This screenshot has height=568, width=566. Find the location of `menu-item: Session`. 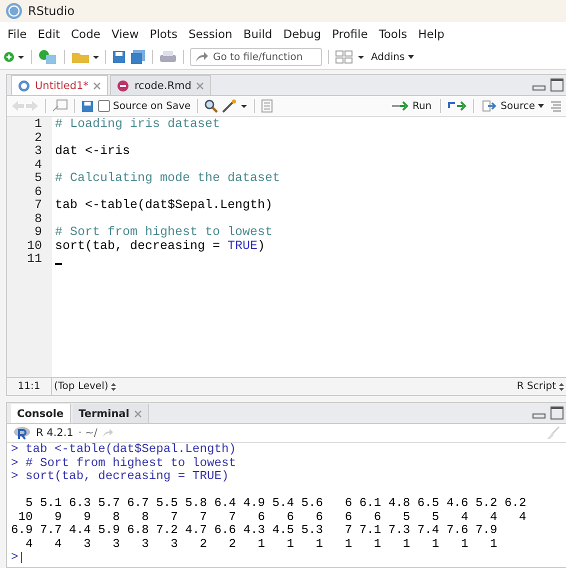

menu-item: Session is located at coordinates (210, 33).